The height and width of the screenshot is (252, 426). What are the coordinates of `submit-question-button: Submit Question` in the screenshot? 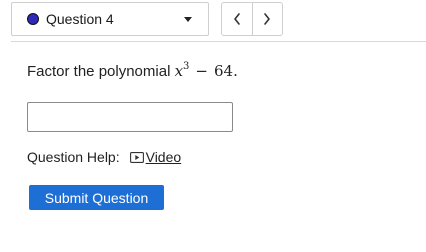 It's located at (96, 197).